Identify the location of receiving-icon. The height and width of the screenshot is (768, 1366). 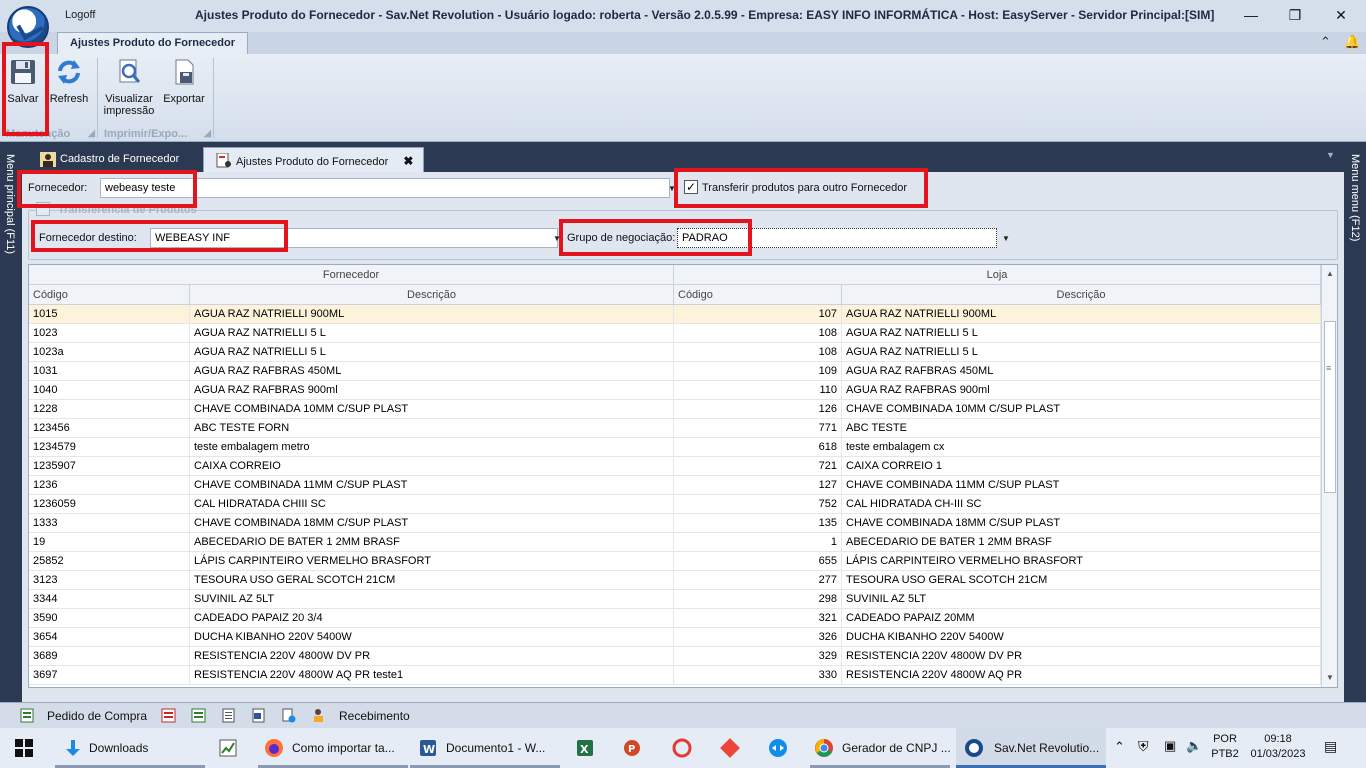
(318, 715).